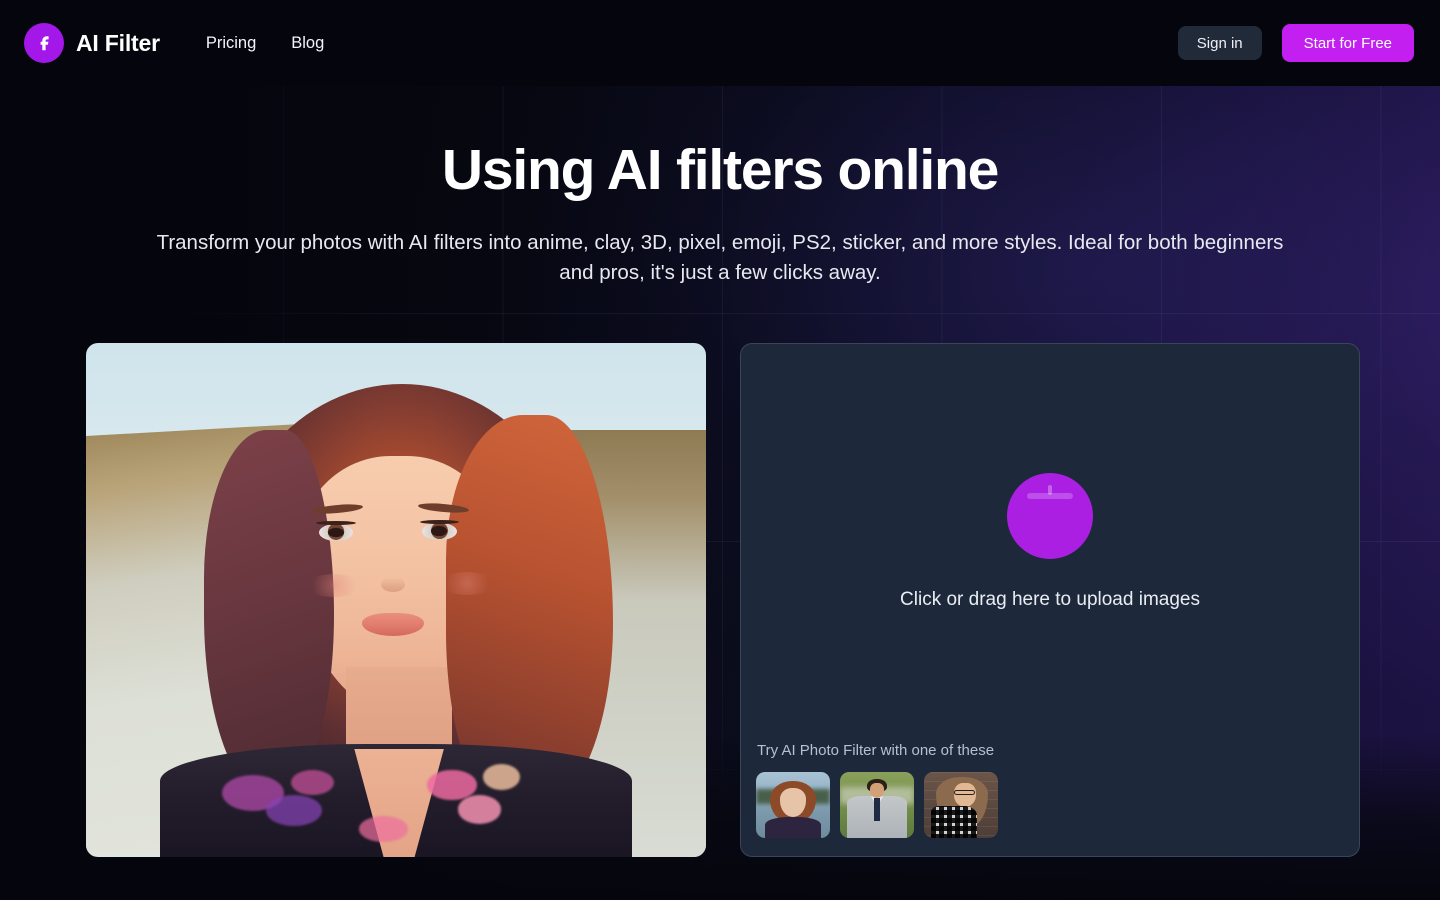 Image resolution: width=1440 pixels, height=900 pixels. I want to click on sample-images-section: Try AI Photo Filter with one of these, so click(1050, 790).